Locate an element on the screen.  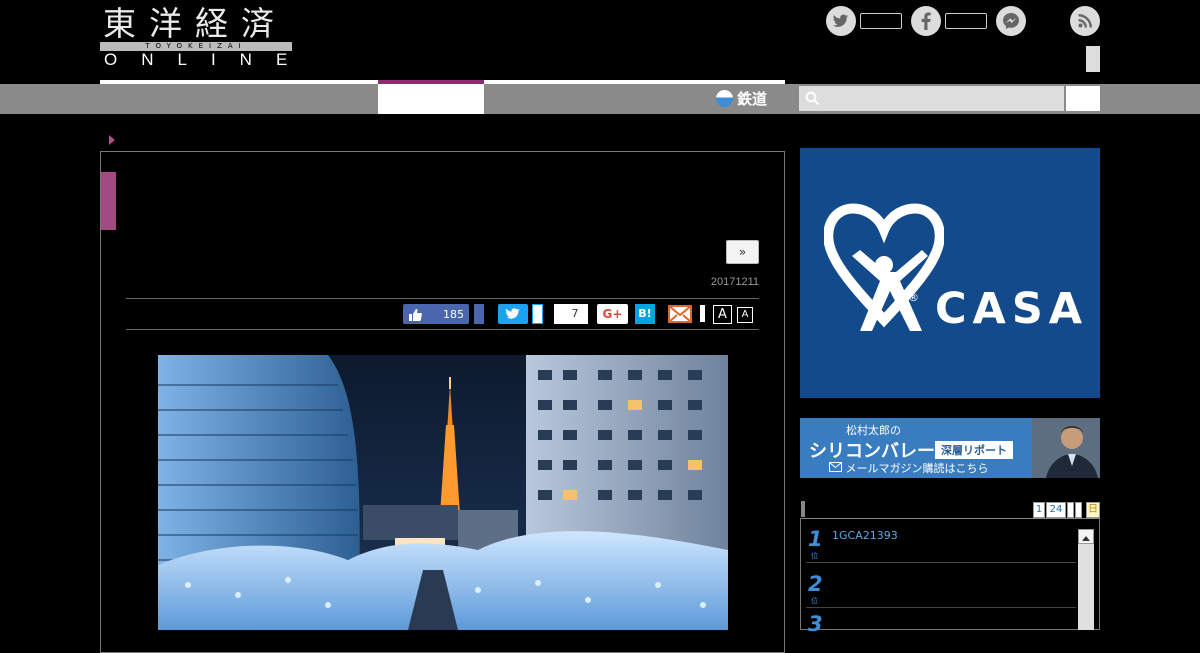
tweet-count is located at coordinates (537, 314).